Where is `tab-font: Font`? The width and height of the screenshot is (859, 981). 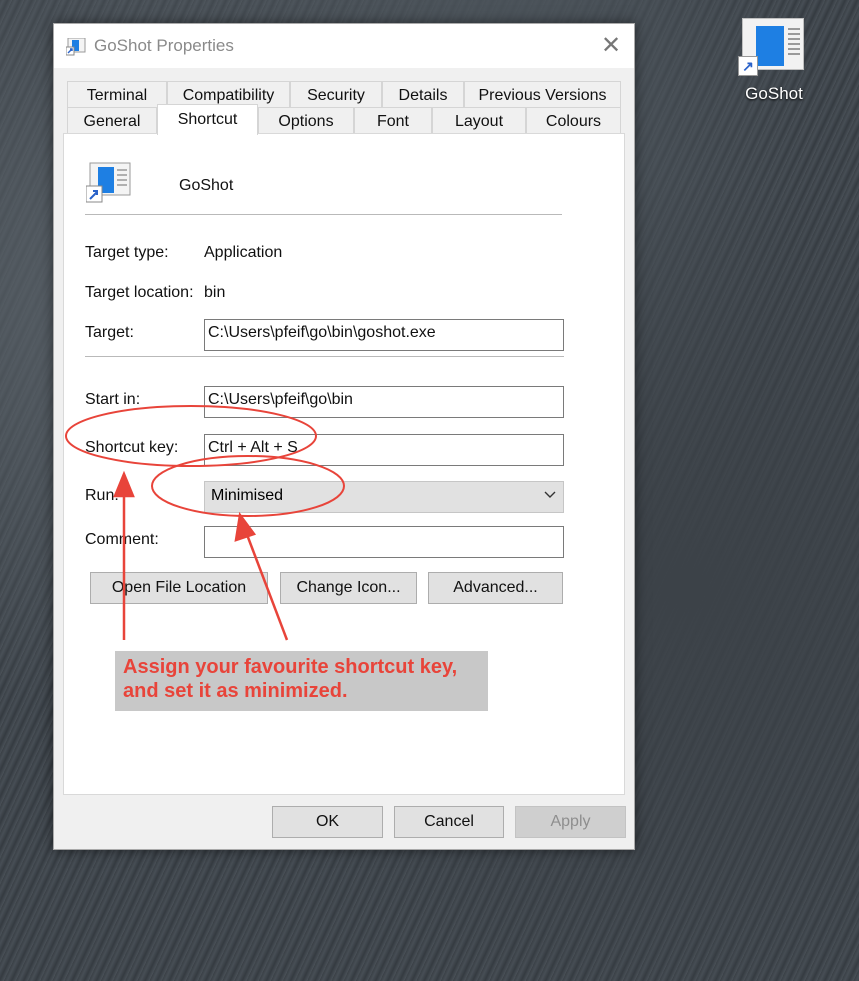 tab-font: Font is located at coordinates (393, 120).